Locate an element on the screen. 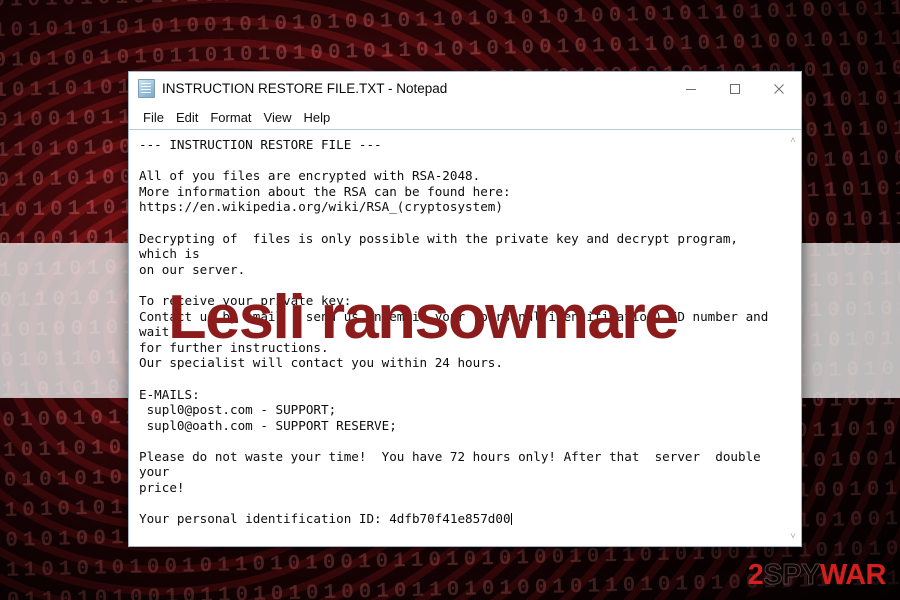 The image size is (900, 600). menu-bar: File Edit Format View Help is located at coordinates (465, 117).